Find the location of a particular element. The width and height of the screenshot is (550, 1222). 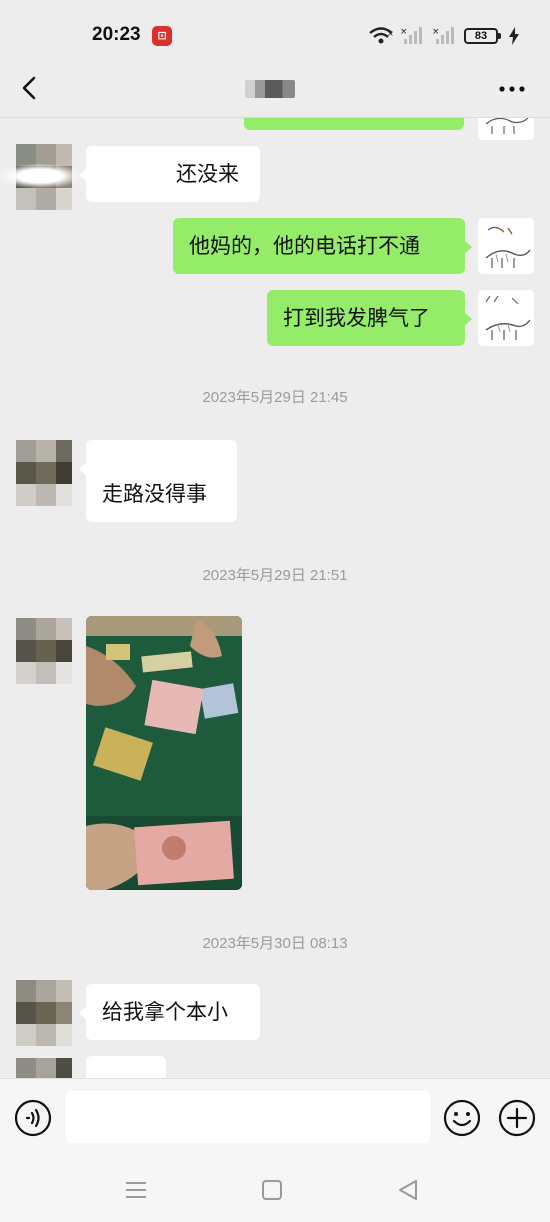

message-bubble: 打到我发脾气了 is located at coordinates (369, 318).